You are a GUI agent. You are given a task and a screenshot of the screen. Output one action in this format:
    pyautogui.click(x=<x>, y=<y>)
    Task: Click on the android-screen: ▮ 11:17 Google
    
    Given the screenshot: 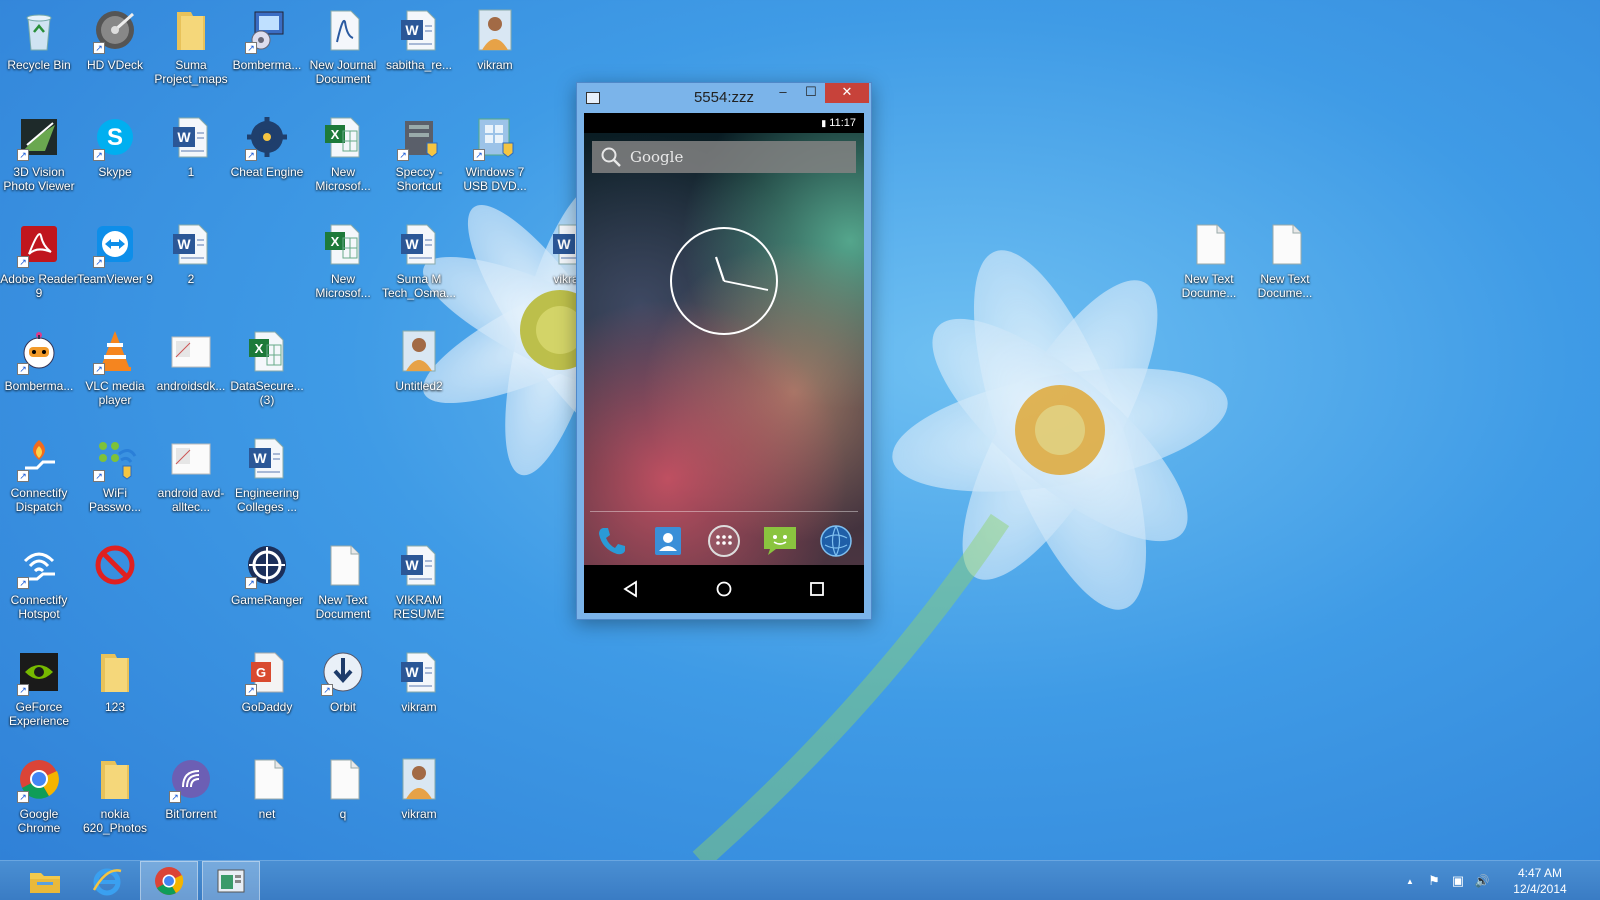 What is the action you would take?
    pyautogui.click(x=724, y=363)
    